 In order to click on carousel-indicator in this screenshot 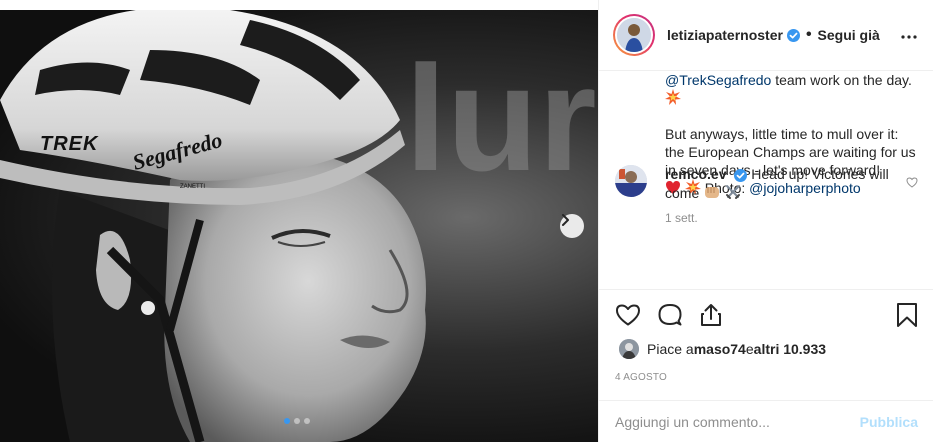, I will do `click(297, 421)`.